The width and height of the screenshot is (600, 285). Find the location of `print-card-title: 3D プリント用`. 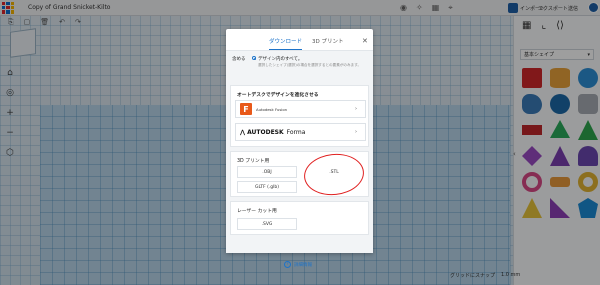

print-card-title: 3D プリント用 is located at coordinates (253, 161).